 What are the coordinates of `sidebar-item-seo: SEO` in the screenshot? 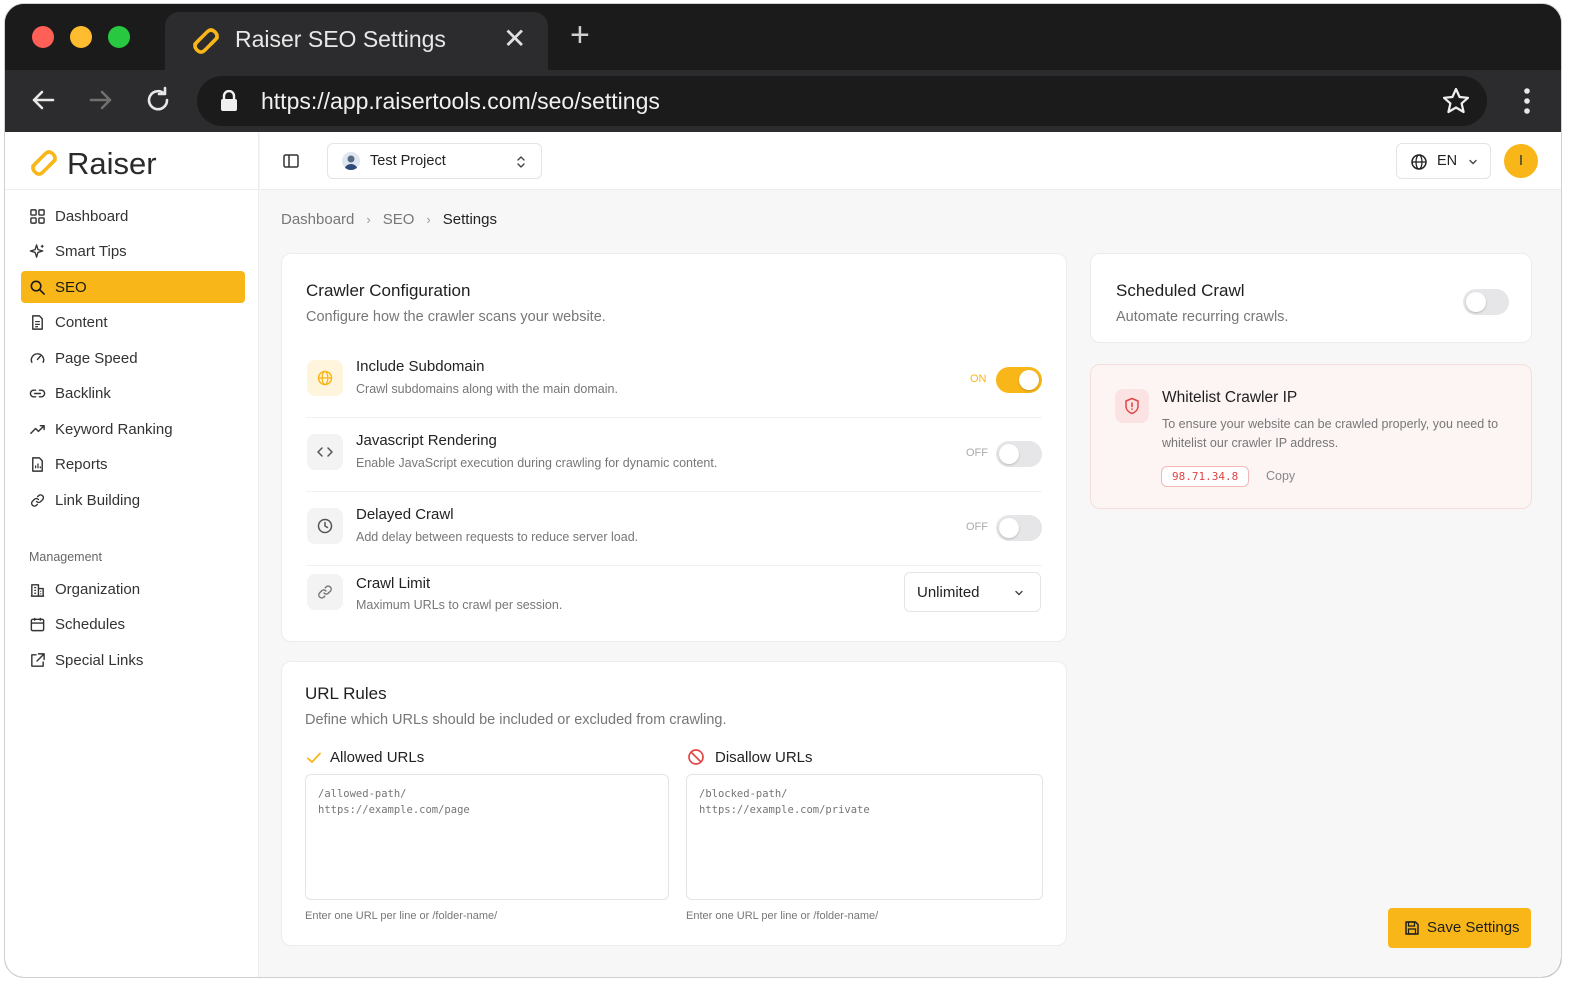 It's located at (133, 287).